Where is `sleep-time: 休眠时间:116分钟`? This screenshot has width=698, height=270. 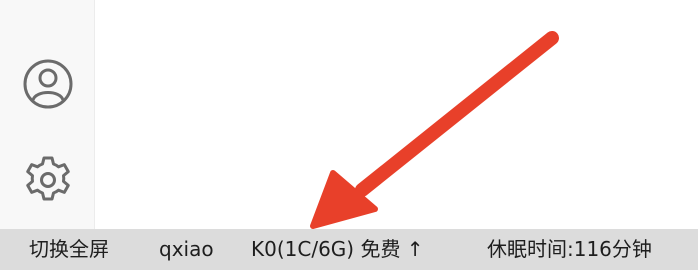
sleep-time: 休眠时间:116分钟 is located at coordinates (569, 249).